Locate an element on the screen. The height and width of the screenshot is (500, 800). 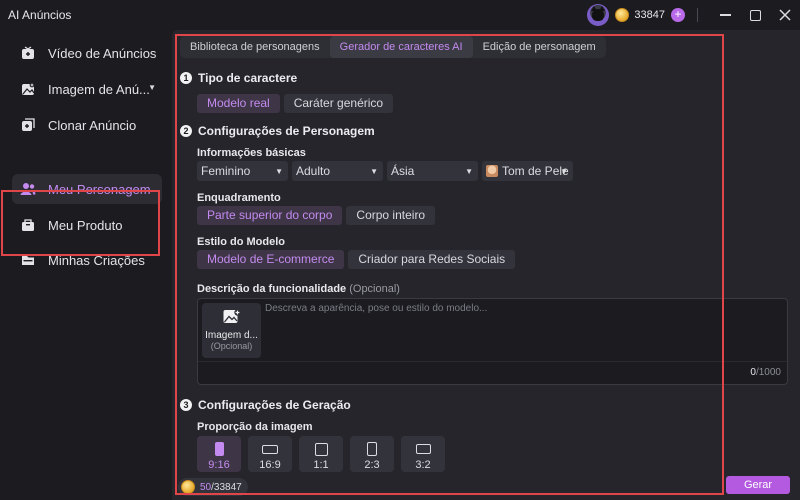
cat-avatar-icon is located at coordinates (598, 13).